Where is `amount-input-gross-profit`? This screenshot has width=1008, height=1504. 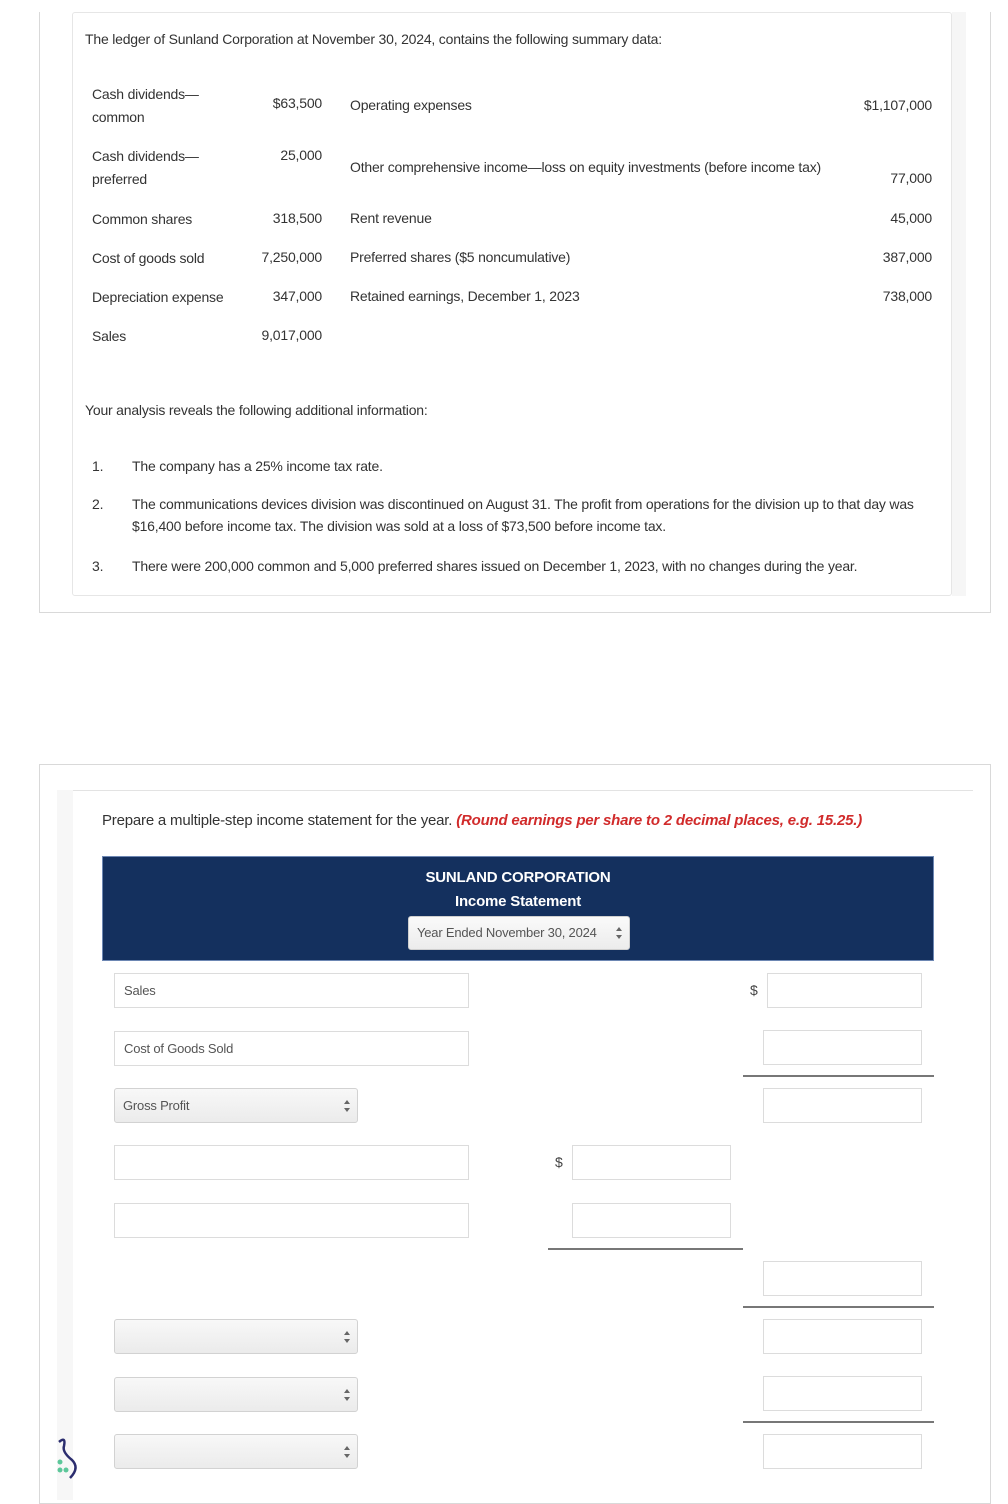 amount-input-gross-profit is located at coordinates (842, 1105).